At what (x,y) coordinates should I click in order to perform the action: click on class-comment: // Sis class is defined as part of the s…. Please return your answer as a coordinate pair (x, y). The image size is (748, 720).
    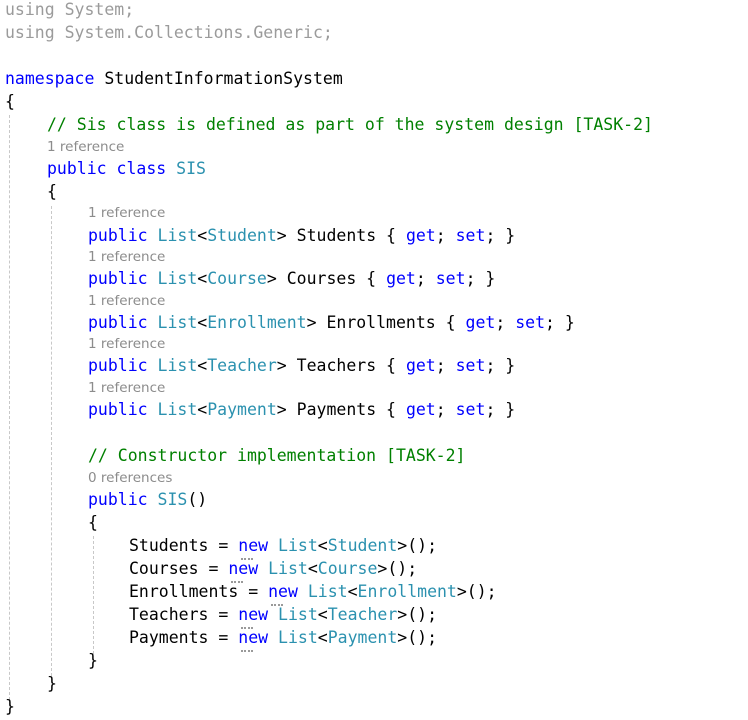
    Looking at the image, I should click on (350, 124).